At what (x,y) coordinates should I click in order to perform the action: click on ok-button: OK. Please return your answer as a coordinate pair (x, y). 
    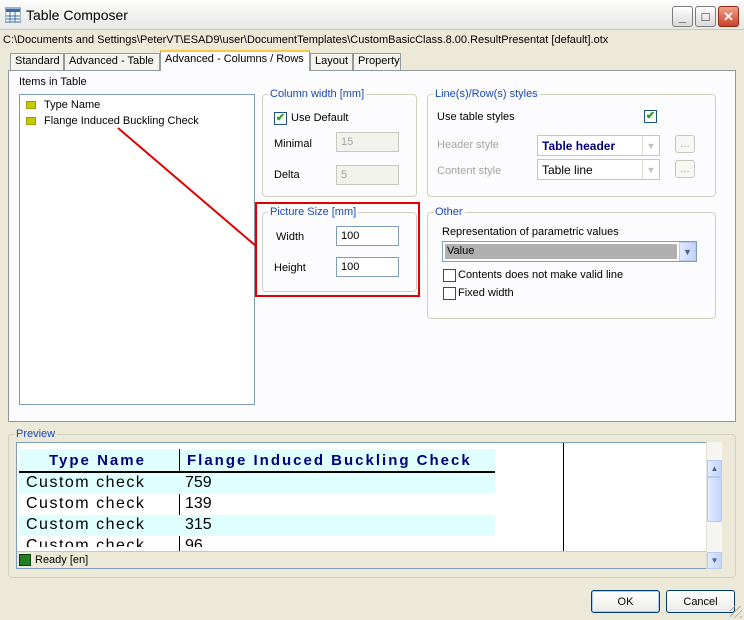
    Looking at the image, I should click on (625, 601).